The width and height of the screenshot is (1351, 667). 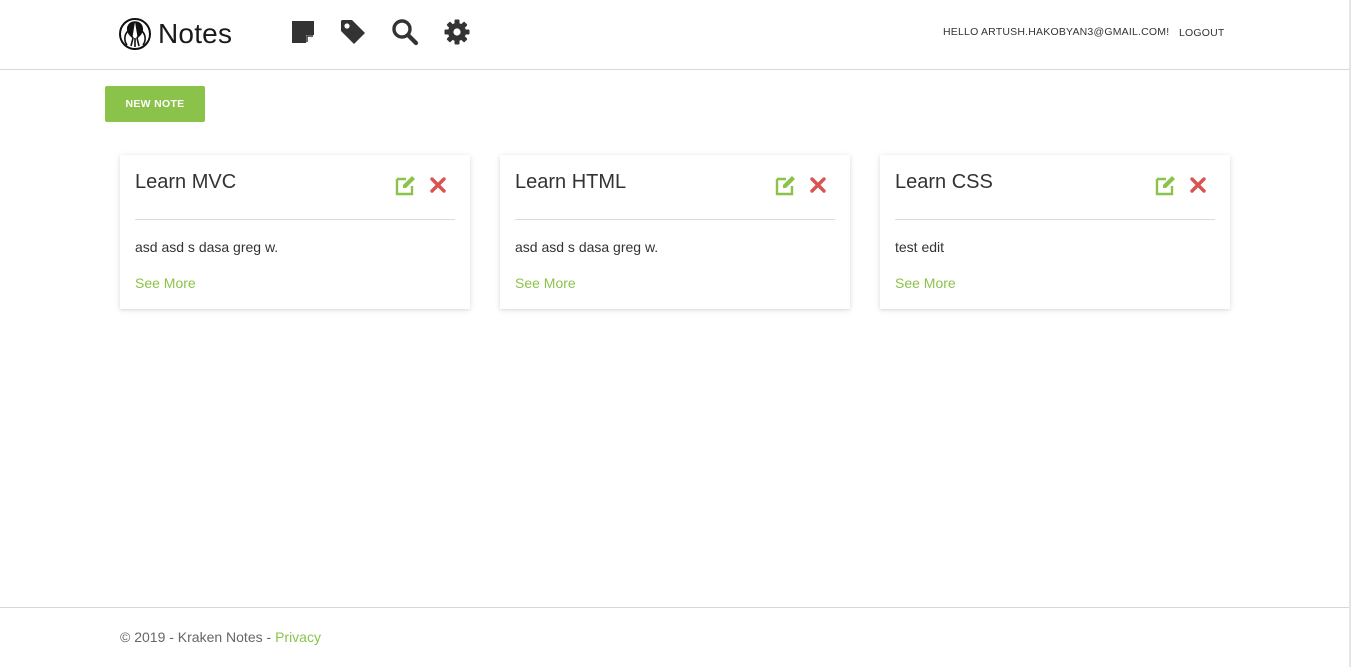 I want to click on note-body: test edit, so click(x=920, y=247).